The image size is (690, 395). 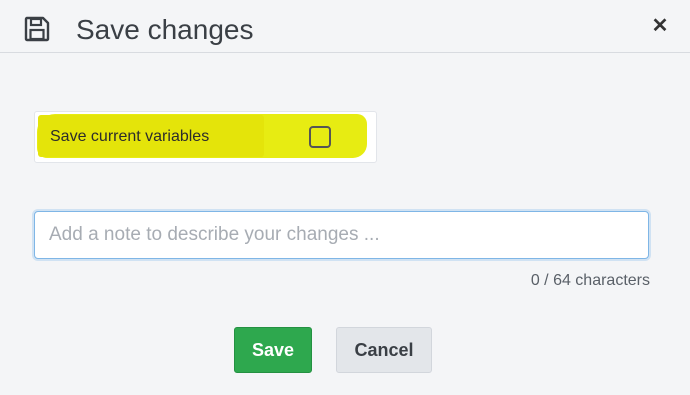 What do you see at coordinates (130, 136) in the screenshot?
I see `save-variables-label: Save current variables` at bounding box center [130, 136].